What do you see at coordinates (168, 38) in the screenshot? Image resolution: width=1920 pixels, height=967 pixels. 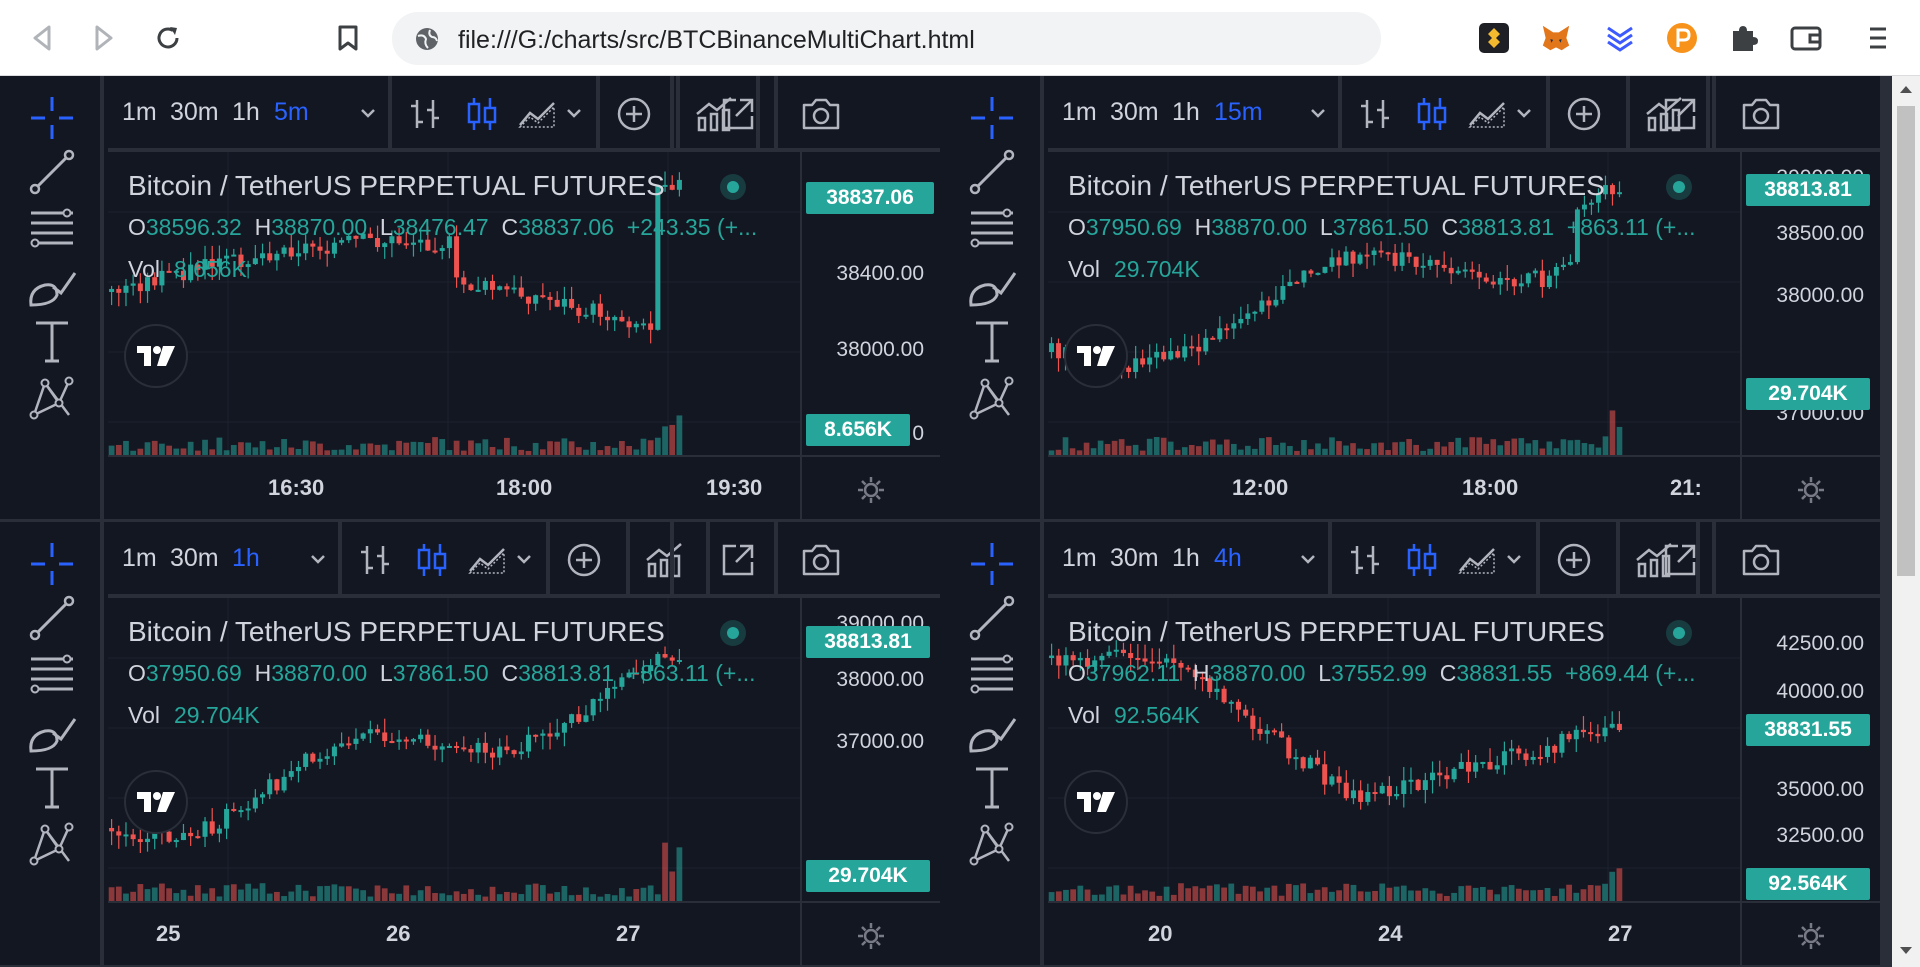 I see `reload-button` at bounding box center [168, 38].